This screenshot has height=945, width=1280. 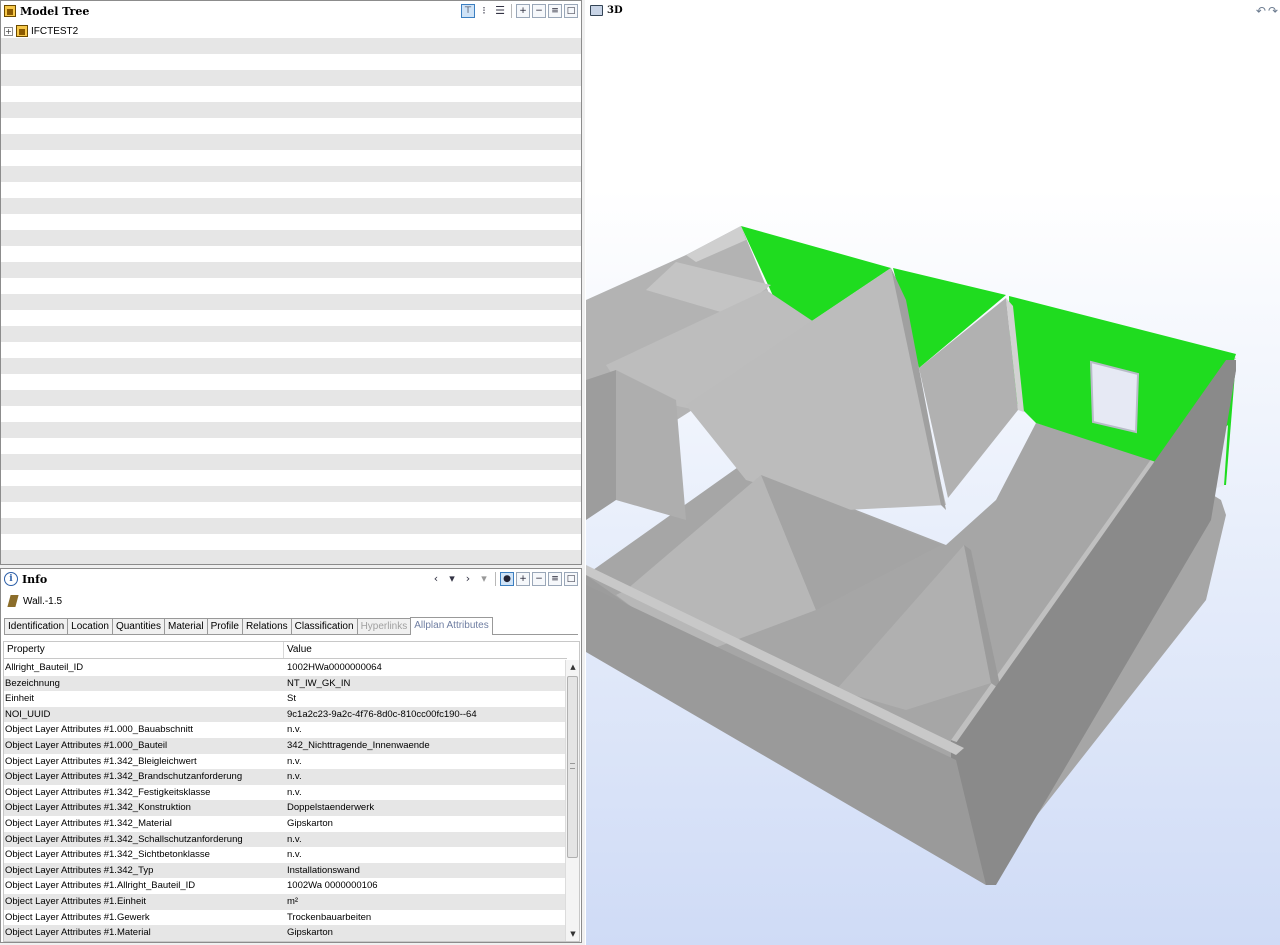 I want to click on property-value-cell: m², so click(x=293, y=901).